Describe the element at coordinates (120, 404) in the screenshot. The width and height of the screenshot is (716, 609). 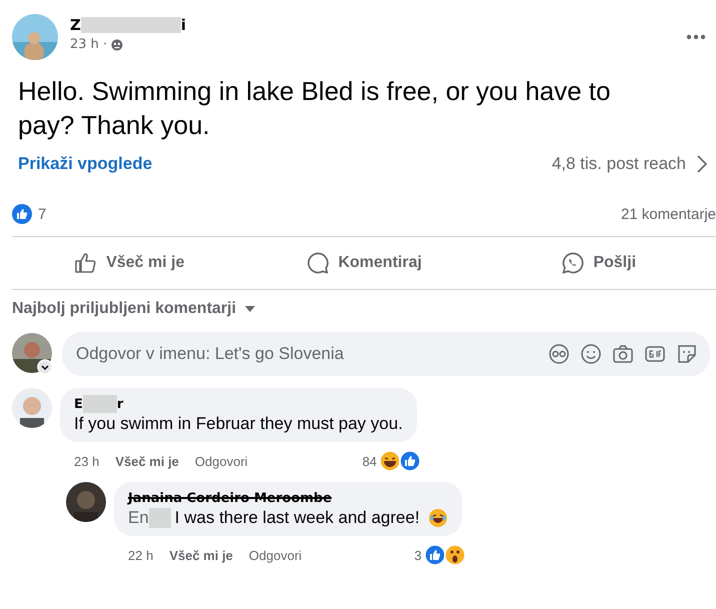
I see `commenter-name: r` at that location.